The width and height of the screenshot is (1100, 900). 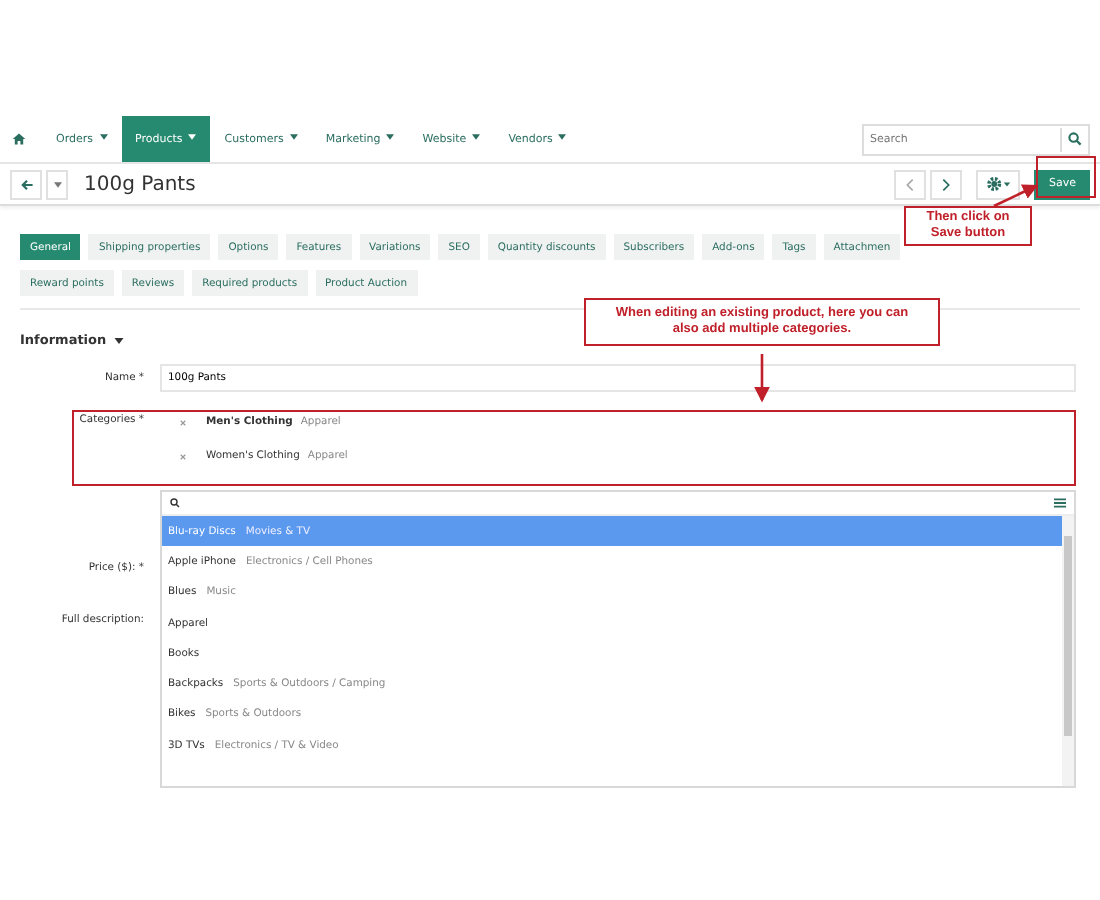 I want to click on settings-button, so click(x=998, y=184).